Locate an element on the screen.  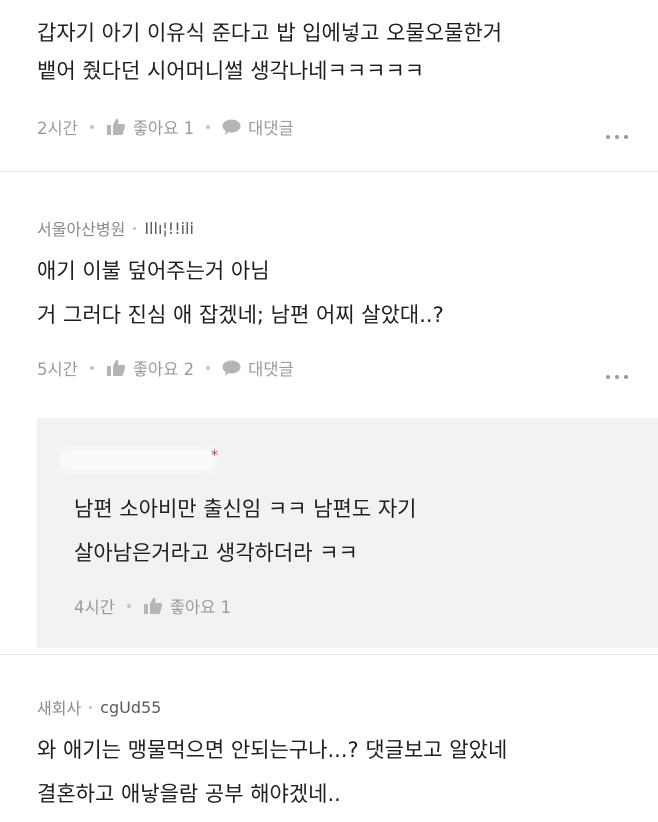
reply-meta: 4시간 좋아요 1 is located at coordinates (152, 606).